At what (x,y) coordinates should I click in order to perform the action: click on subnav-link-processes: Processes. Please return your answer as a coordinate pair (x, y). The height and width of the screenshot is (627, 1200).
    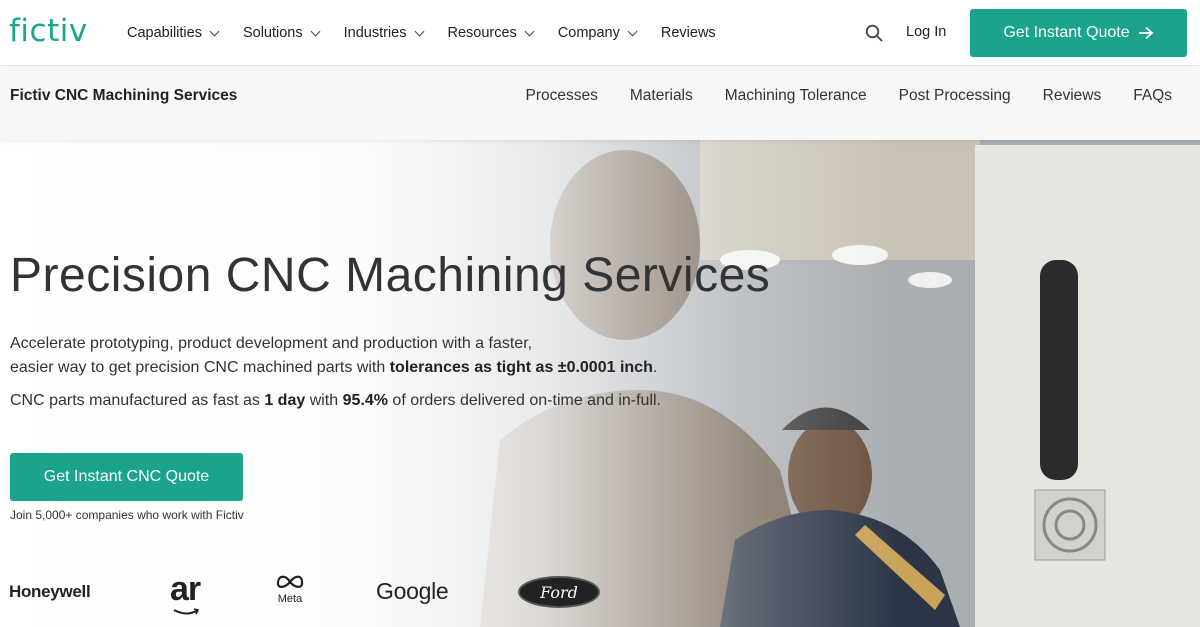
    Looking at the image, I should click on (562, 96).